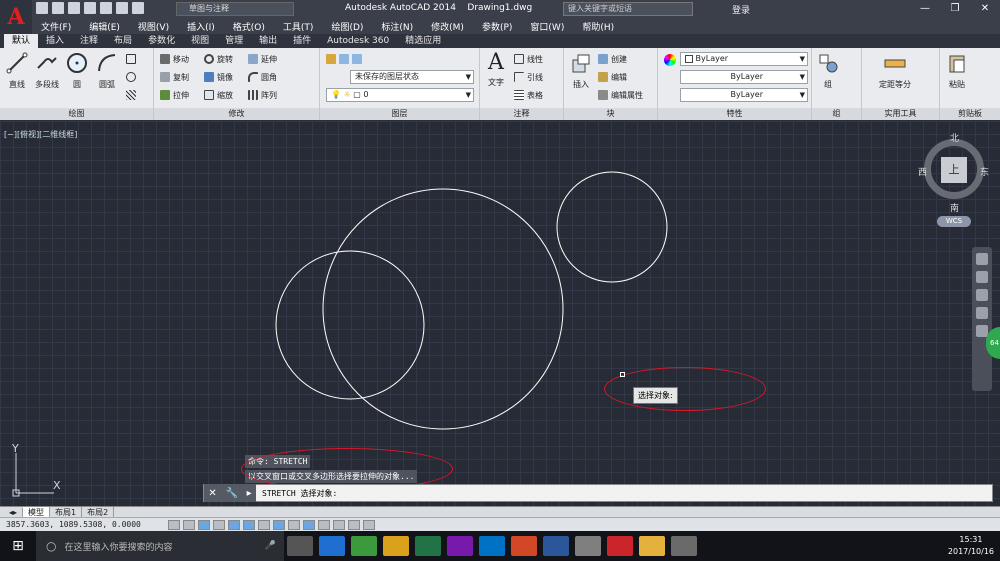 This screenshot has height=561, width=1000. What do you see at coordinates (262, 95) in the screenshot?
I see `array-button: 阵列` at bounding box center [262, 95].